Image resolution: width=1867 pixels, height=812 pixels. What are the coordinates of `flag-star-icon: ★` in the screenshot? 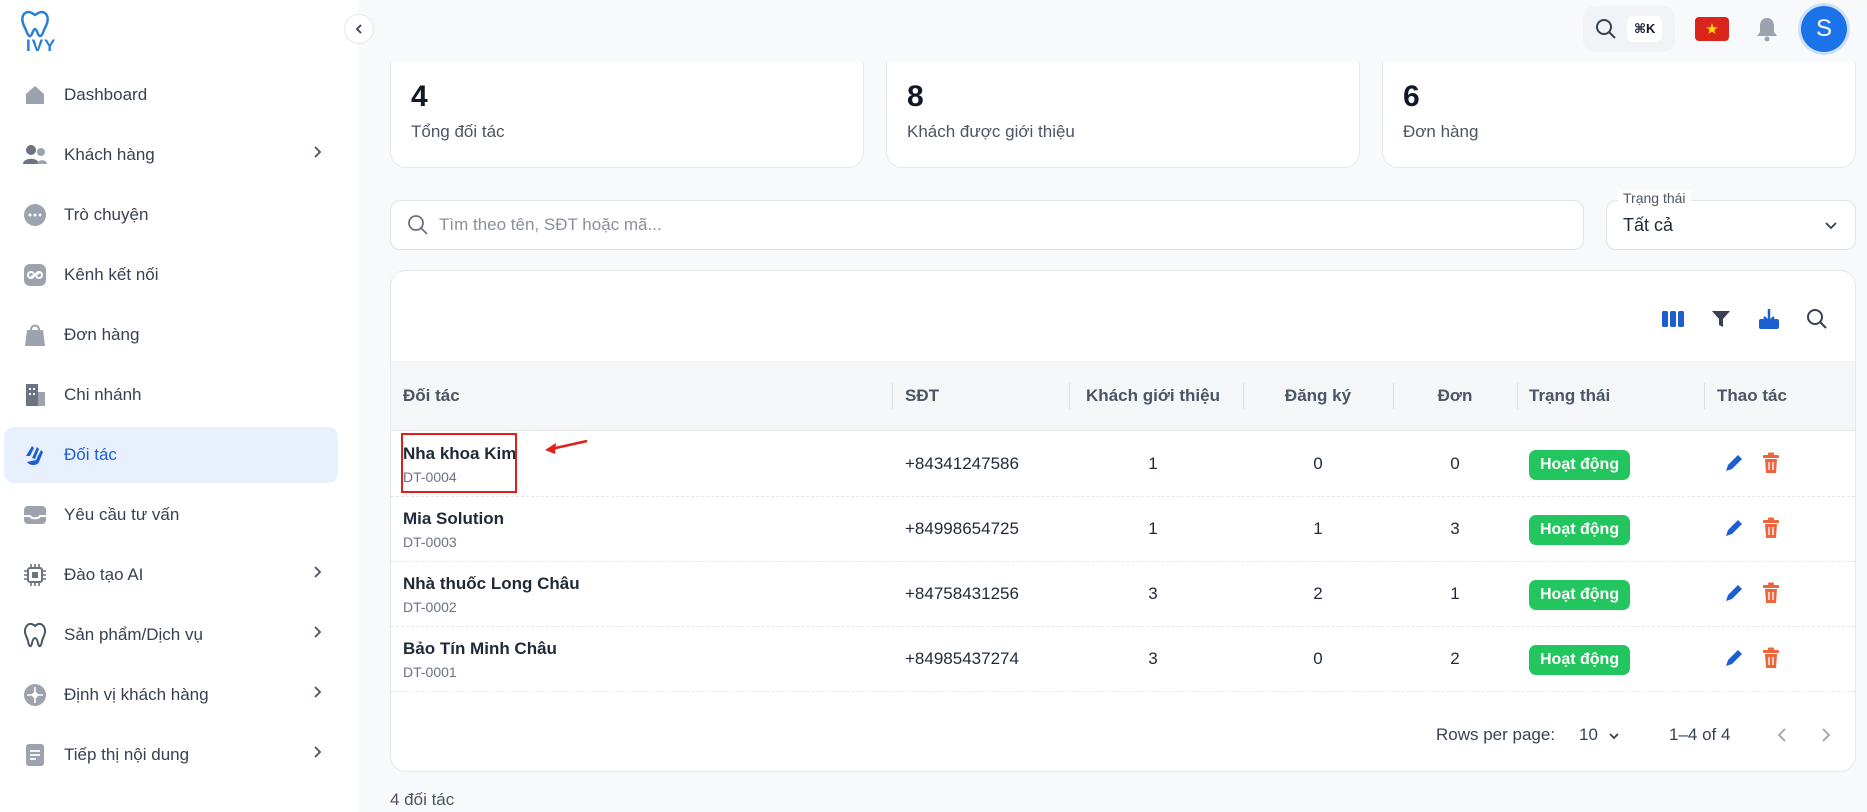 It's located at (1712, 29).